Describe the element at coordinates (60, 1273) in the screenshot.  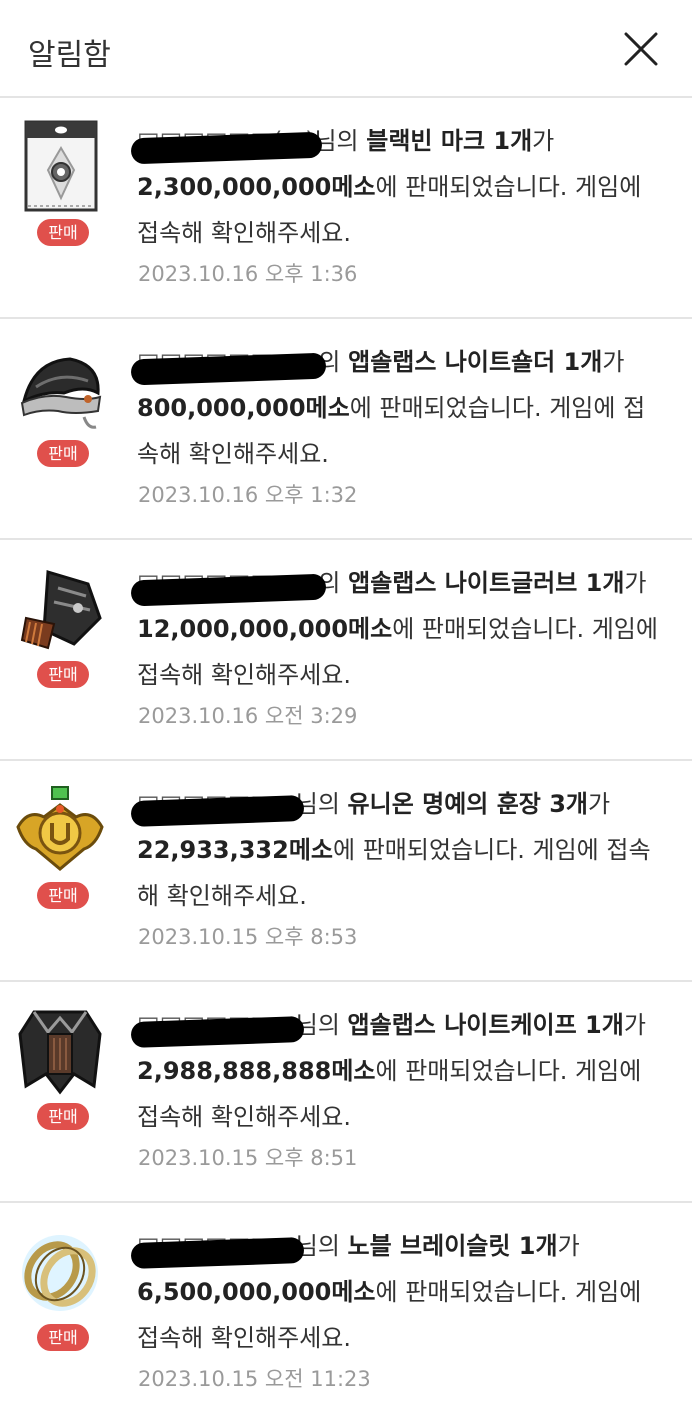
I see `noble-bracelet-icon` at that location.